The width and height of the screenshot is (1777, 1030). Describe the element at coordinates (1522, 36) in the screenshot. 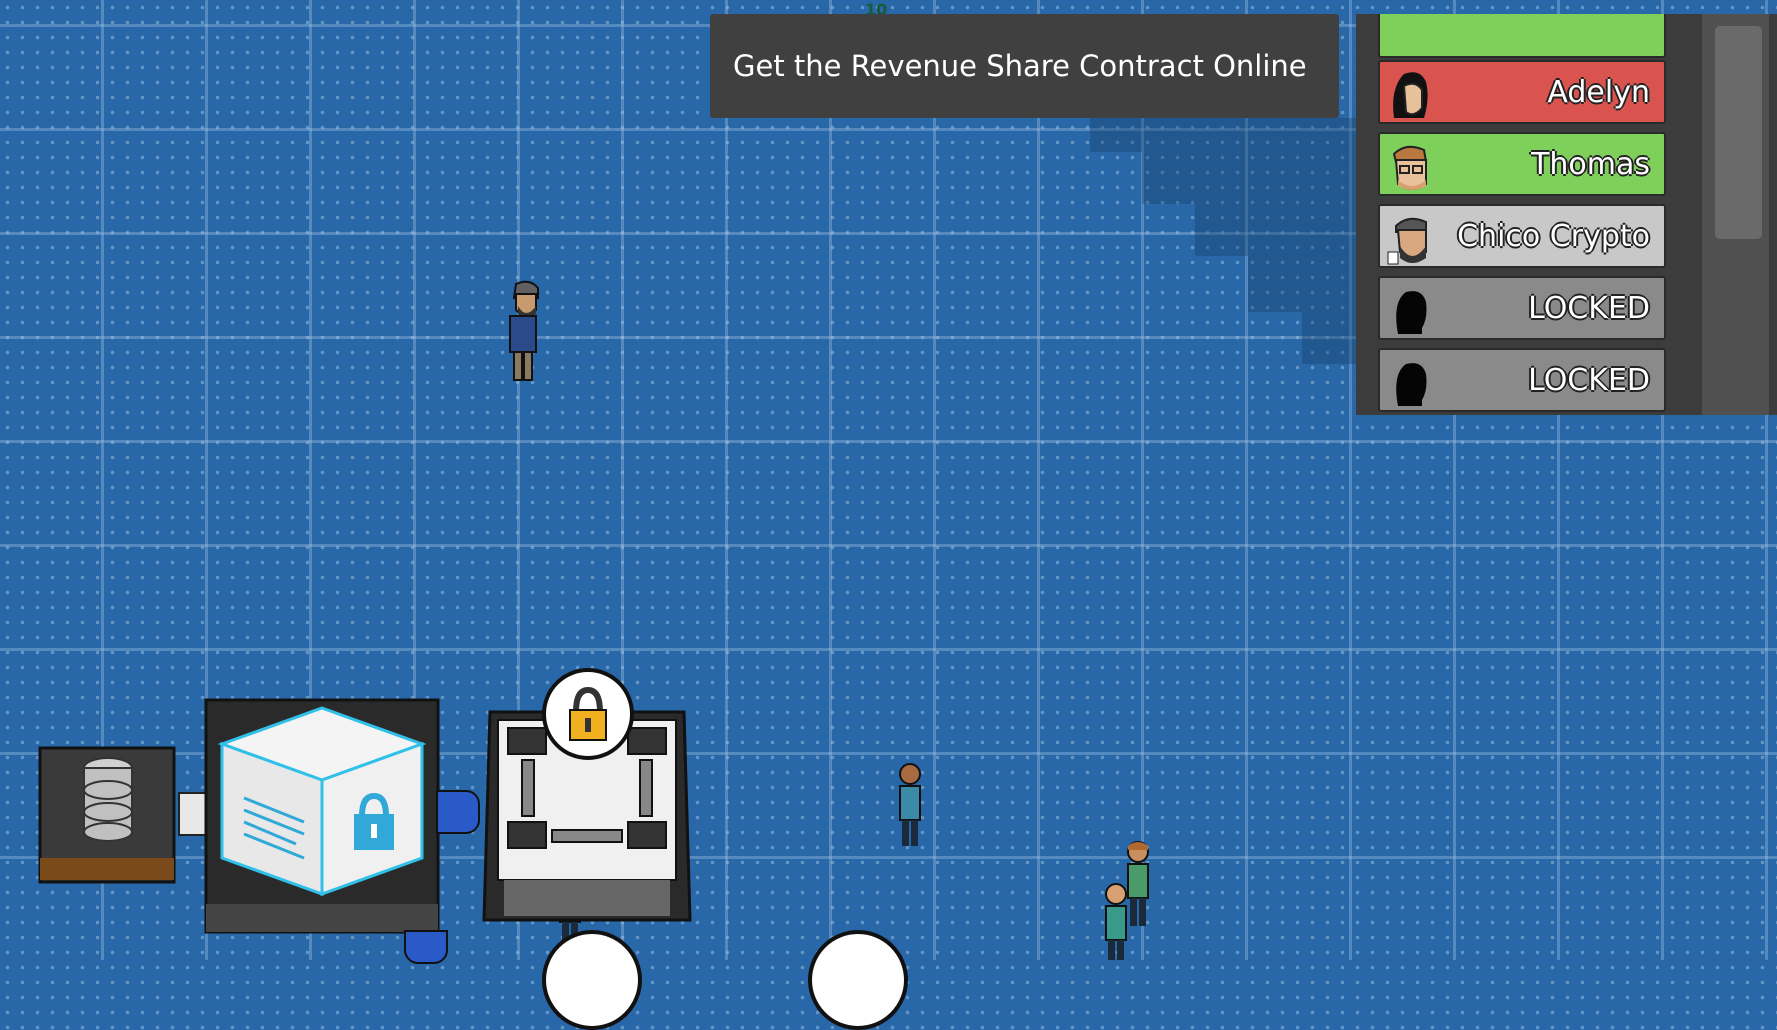

I see `roster-card` at that location.